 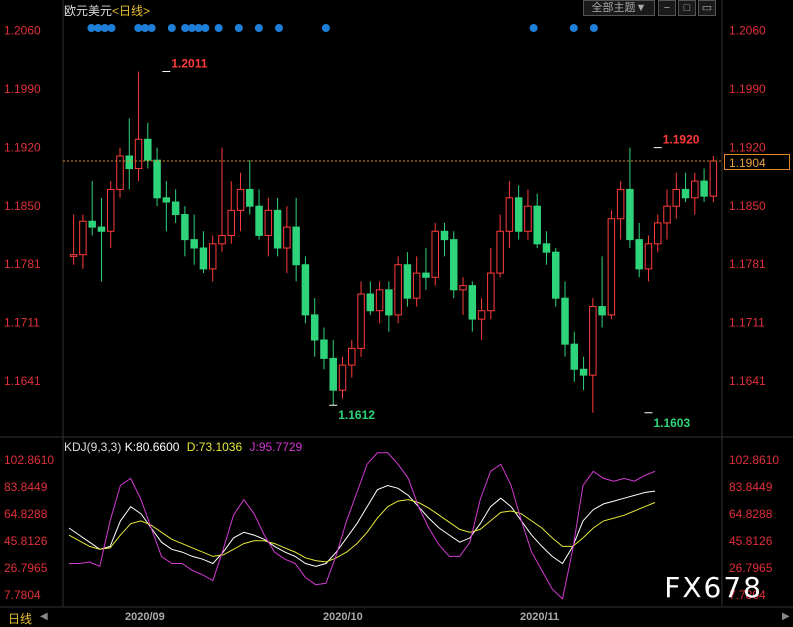 I want to click on price-tick-right: 1.1781, so click(x=747, y=264).